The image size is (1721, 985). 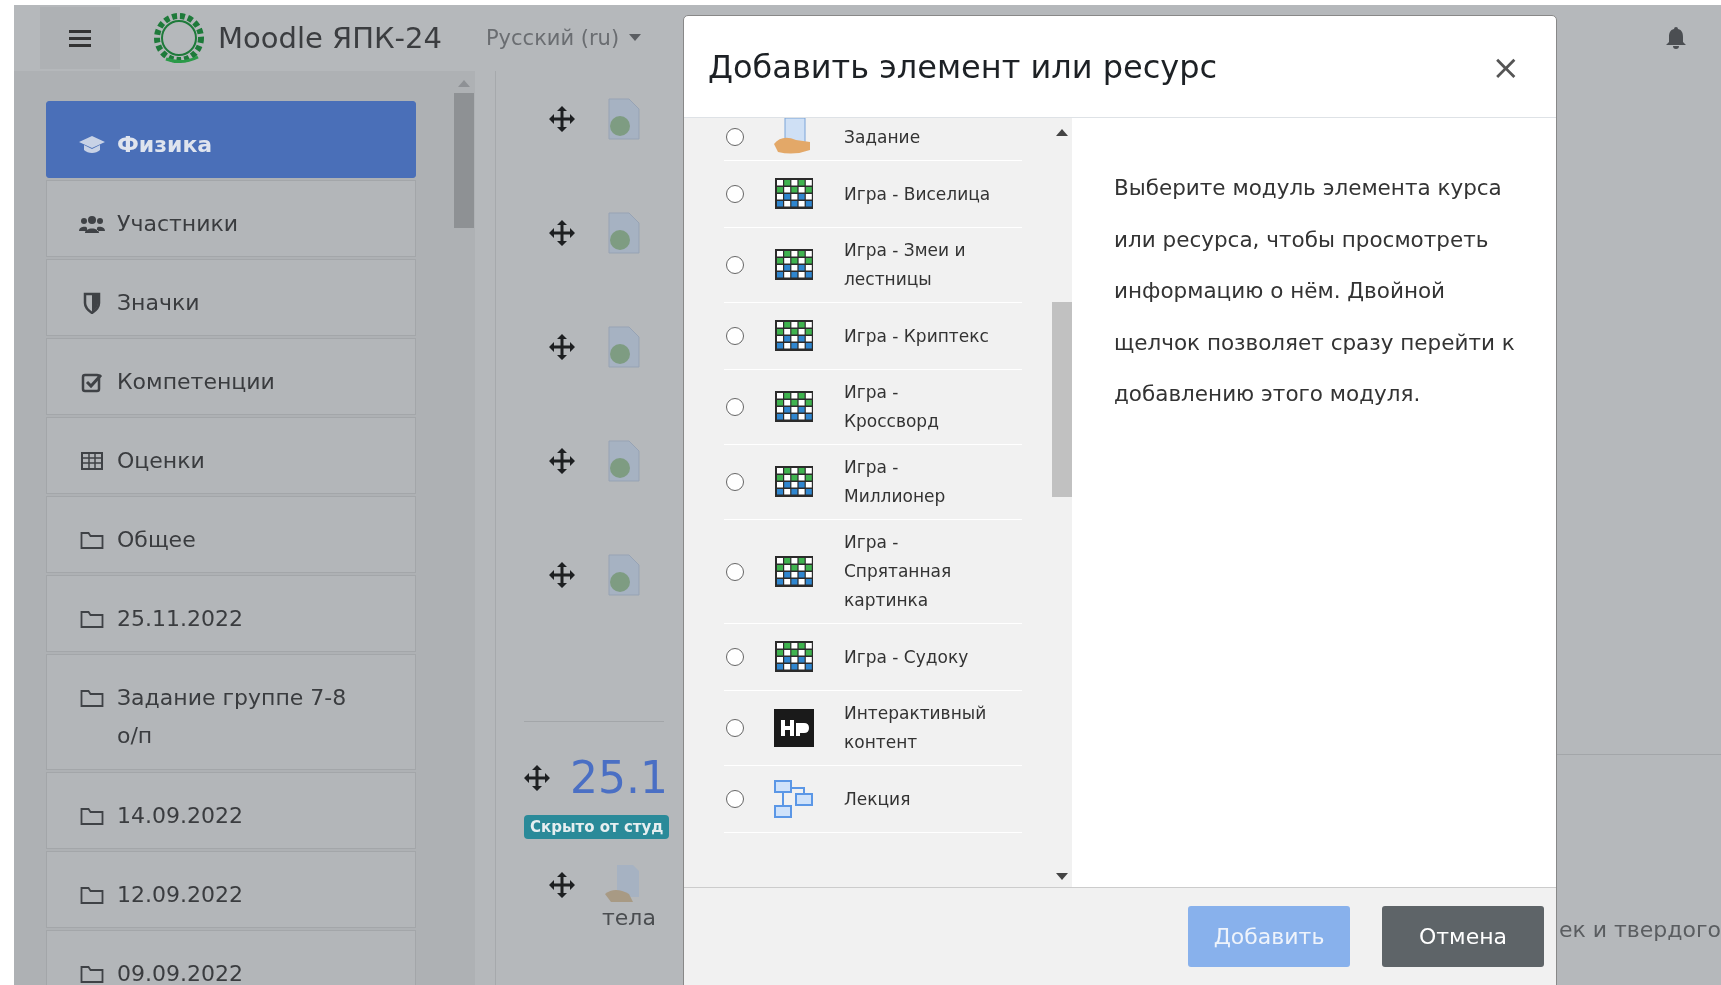 I want to click on module-option: Задание, so click(x=873, y=139).